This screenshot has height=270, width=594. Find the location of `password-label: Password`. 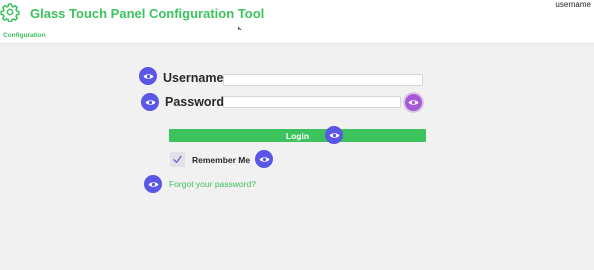

password-label: Password is located at coordinates (195, 102).